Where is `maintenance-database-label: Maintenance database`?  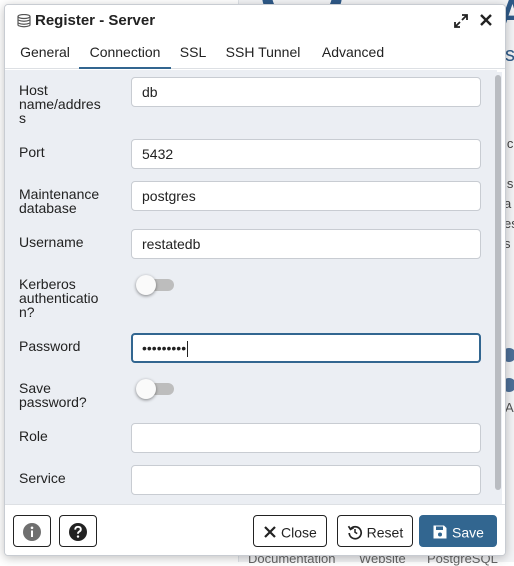 maintenance-database-label: Maintenance database is located at coordinates (59, 201).